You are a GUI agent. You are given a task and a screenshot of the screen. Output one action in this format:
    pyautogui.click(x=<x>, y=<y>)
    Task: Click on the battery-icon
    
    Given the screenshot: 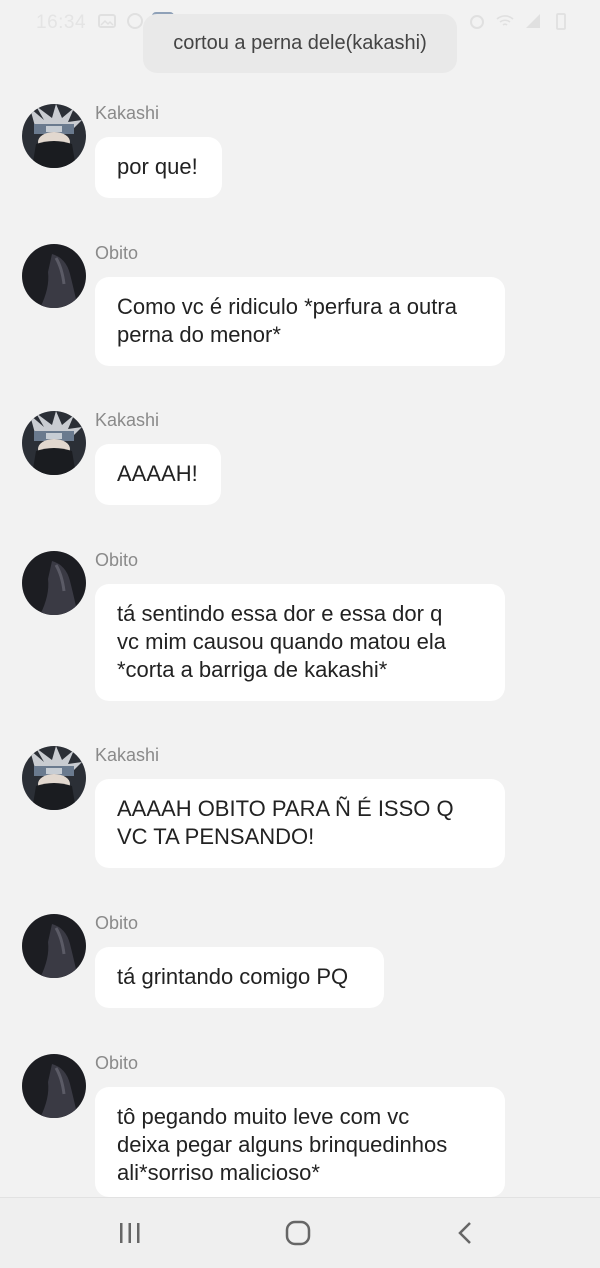 What is the action you would take?
    pyautogui.click(x=561, y=21)
    